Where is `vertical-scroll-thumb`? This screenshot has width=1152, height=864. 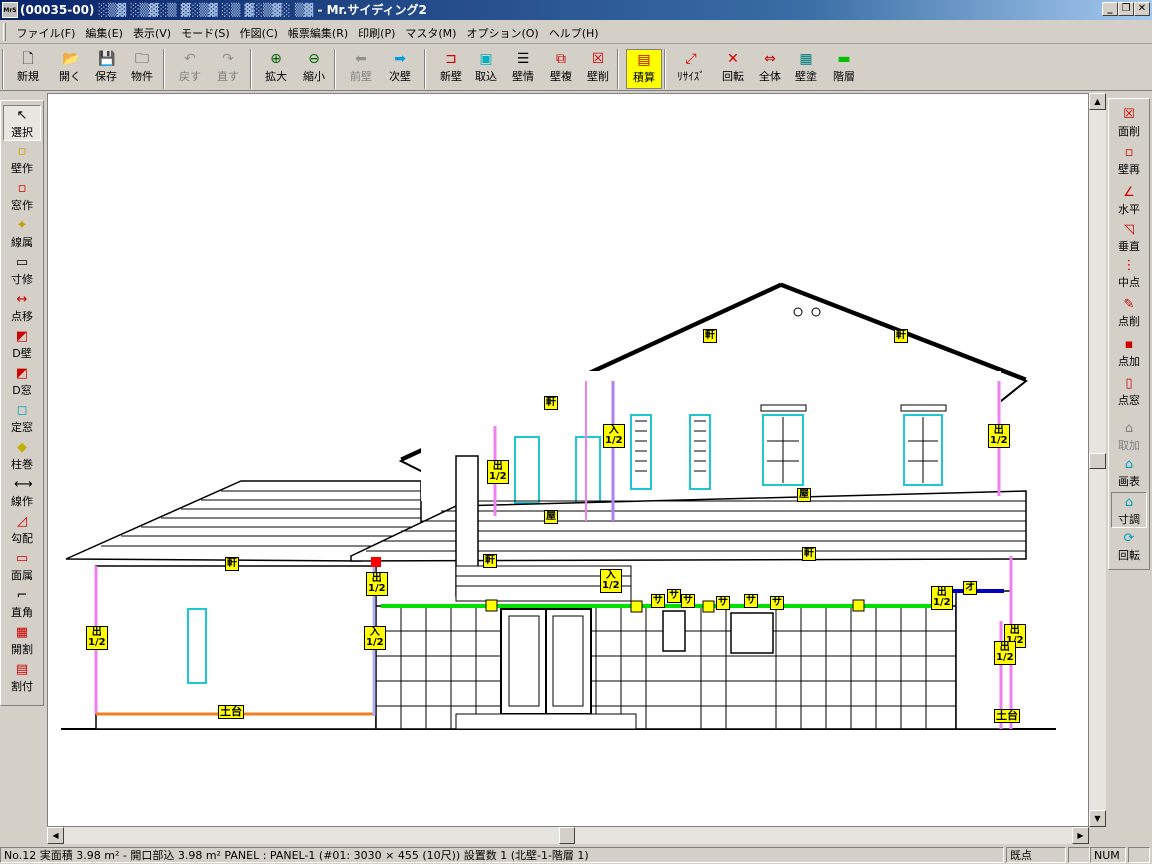 vertical-scroll-thumb is located at coordinates (1097, 461).